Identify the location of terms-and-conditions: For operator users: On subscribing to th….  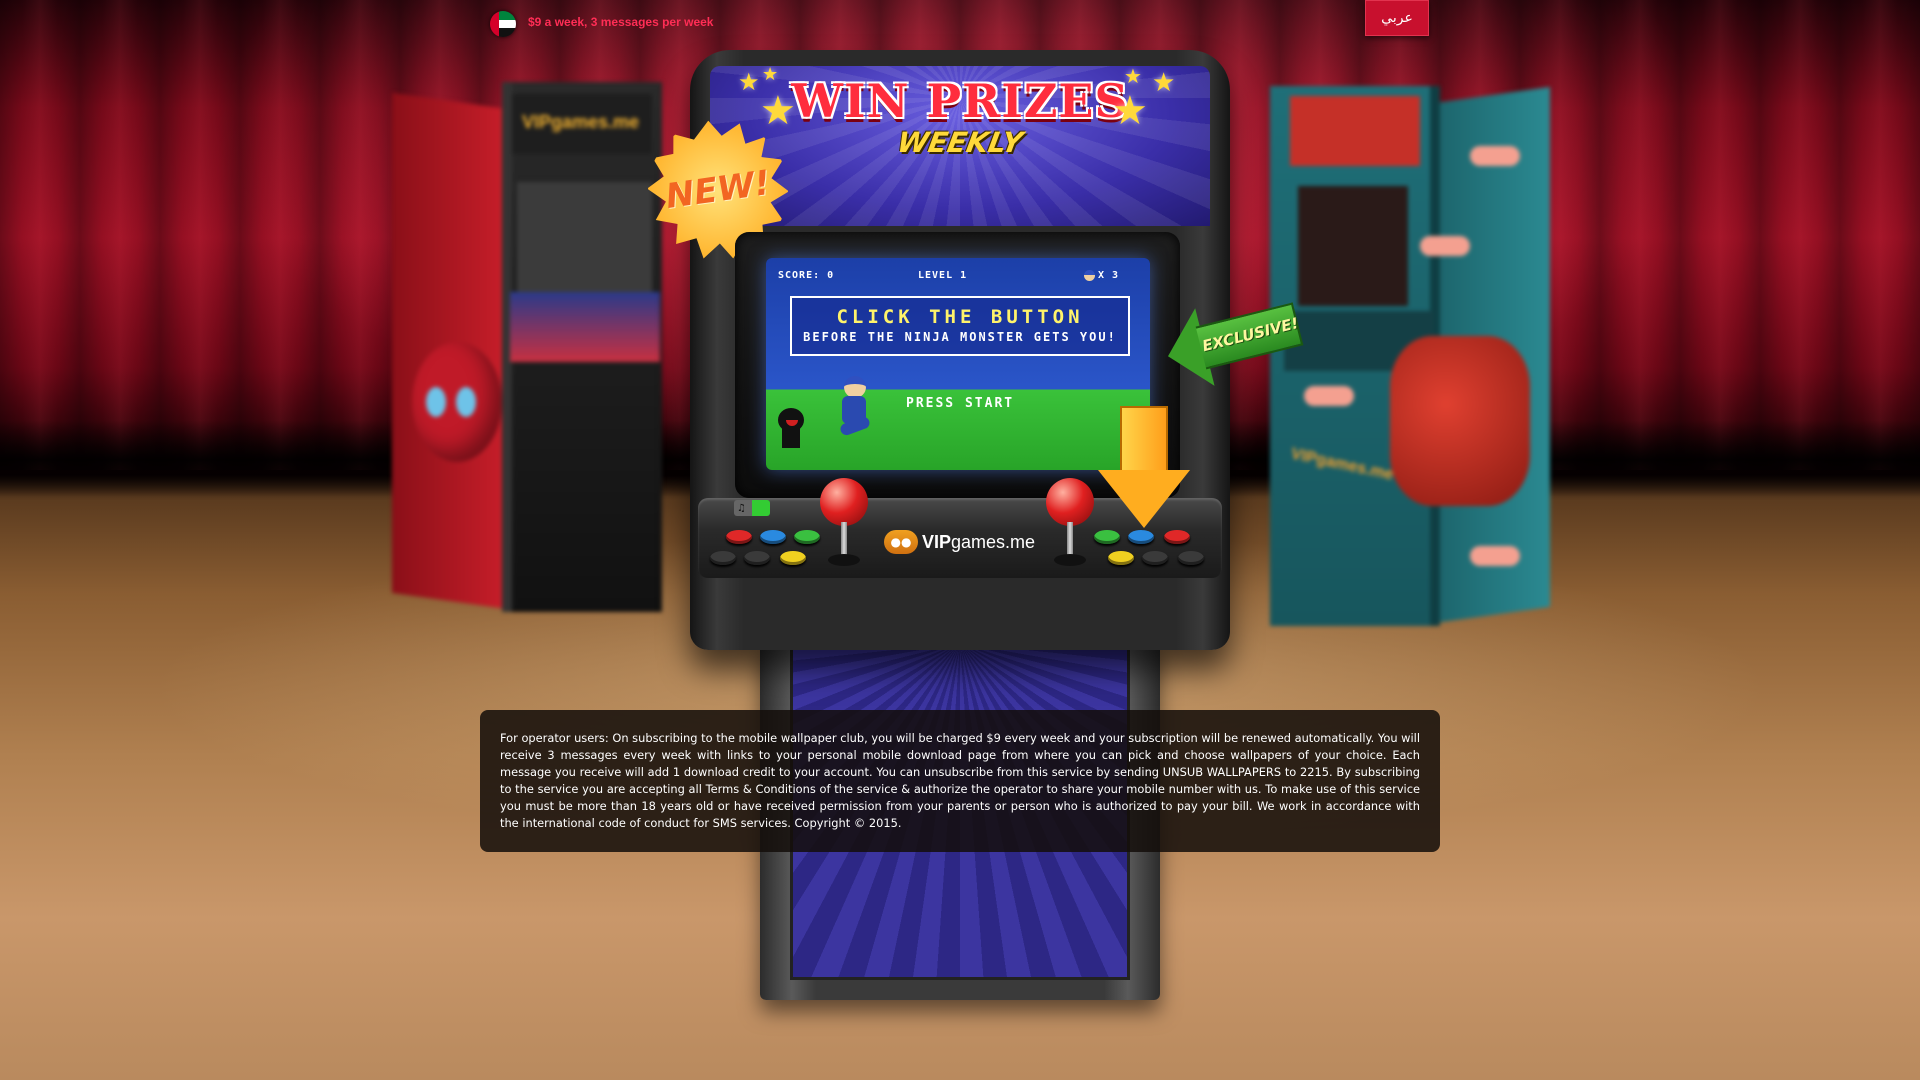
(960, 781).